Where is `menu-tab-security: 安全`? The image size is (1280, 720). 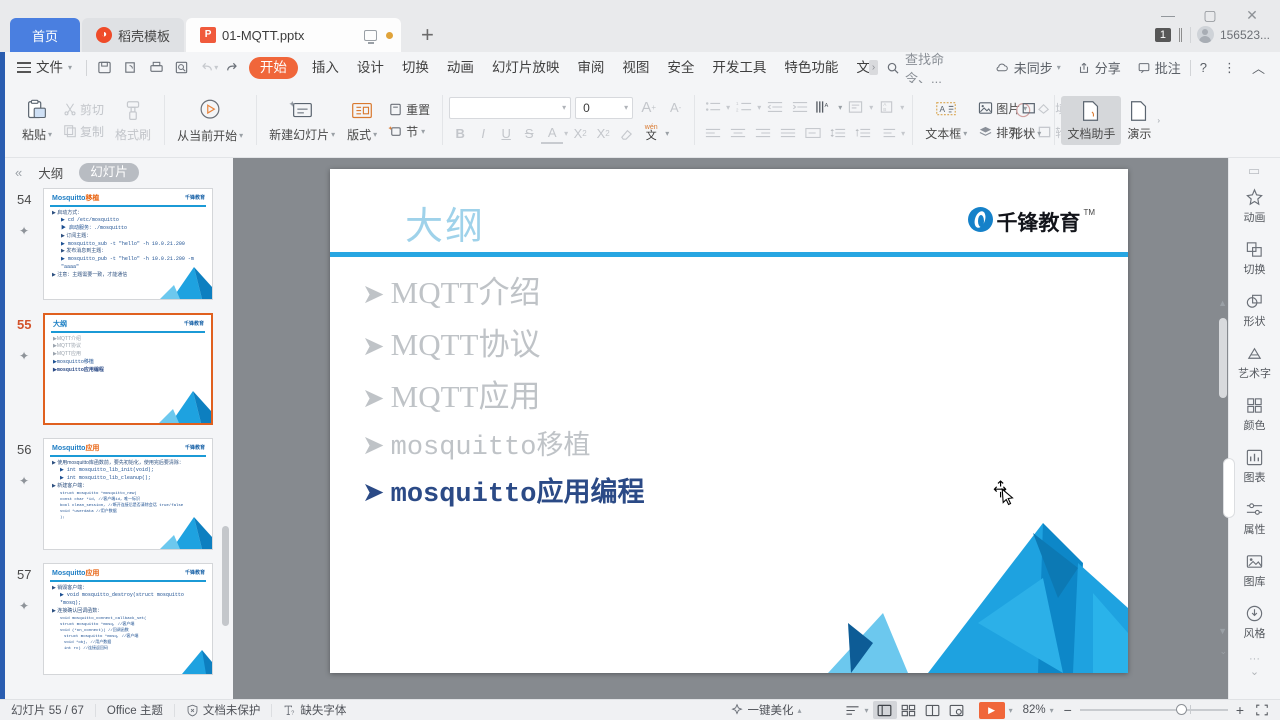
menu-tab-security: 安全 is located at coordinates (680, 67).